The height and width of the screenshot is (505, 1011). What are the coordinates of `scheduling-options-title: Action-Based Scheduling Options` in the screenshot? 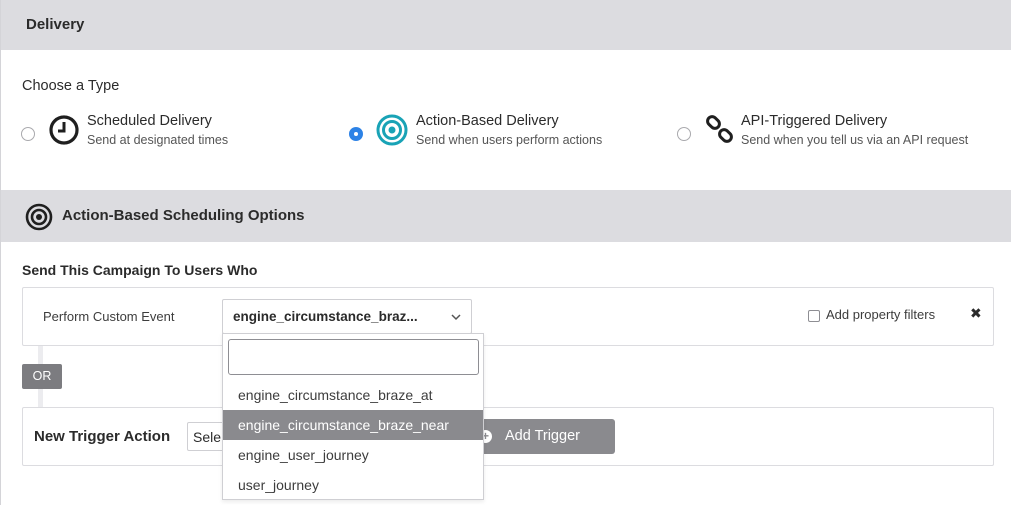 It's located at (183, 215).